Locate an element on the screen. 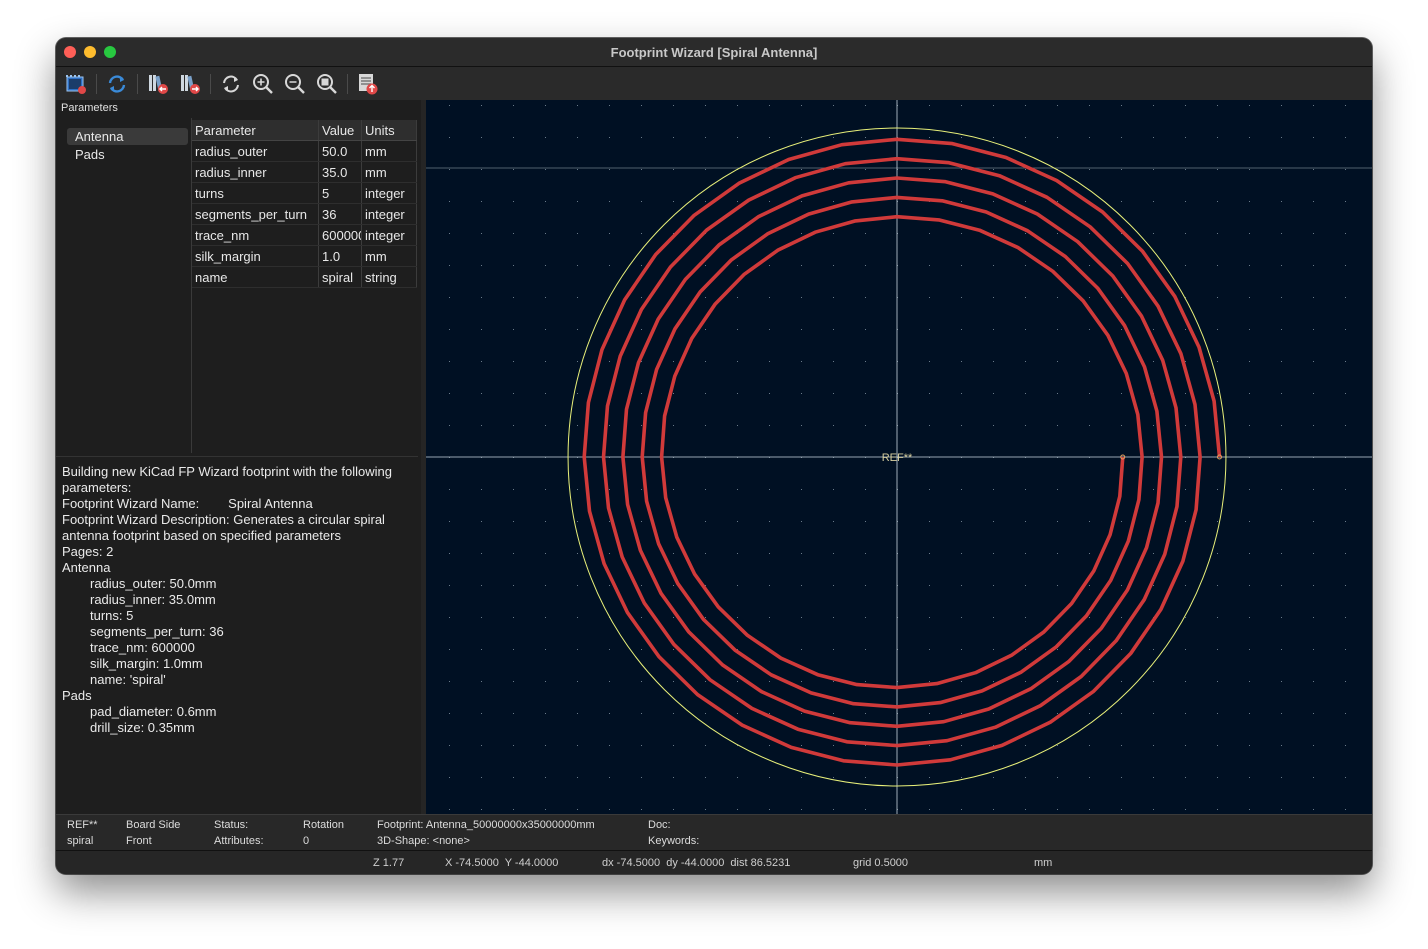 The height and width of the screenshot is (949, 1428). previous-page-icon is located at coordinates (158, 84).